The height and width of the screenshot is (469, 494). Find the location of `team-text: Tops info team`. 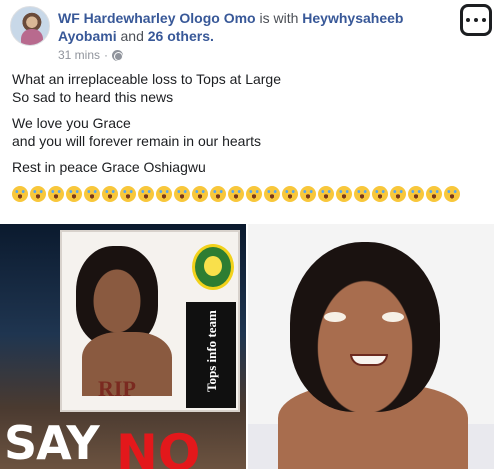

team-text: Tops info team is located at coordinates (211, 351).